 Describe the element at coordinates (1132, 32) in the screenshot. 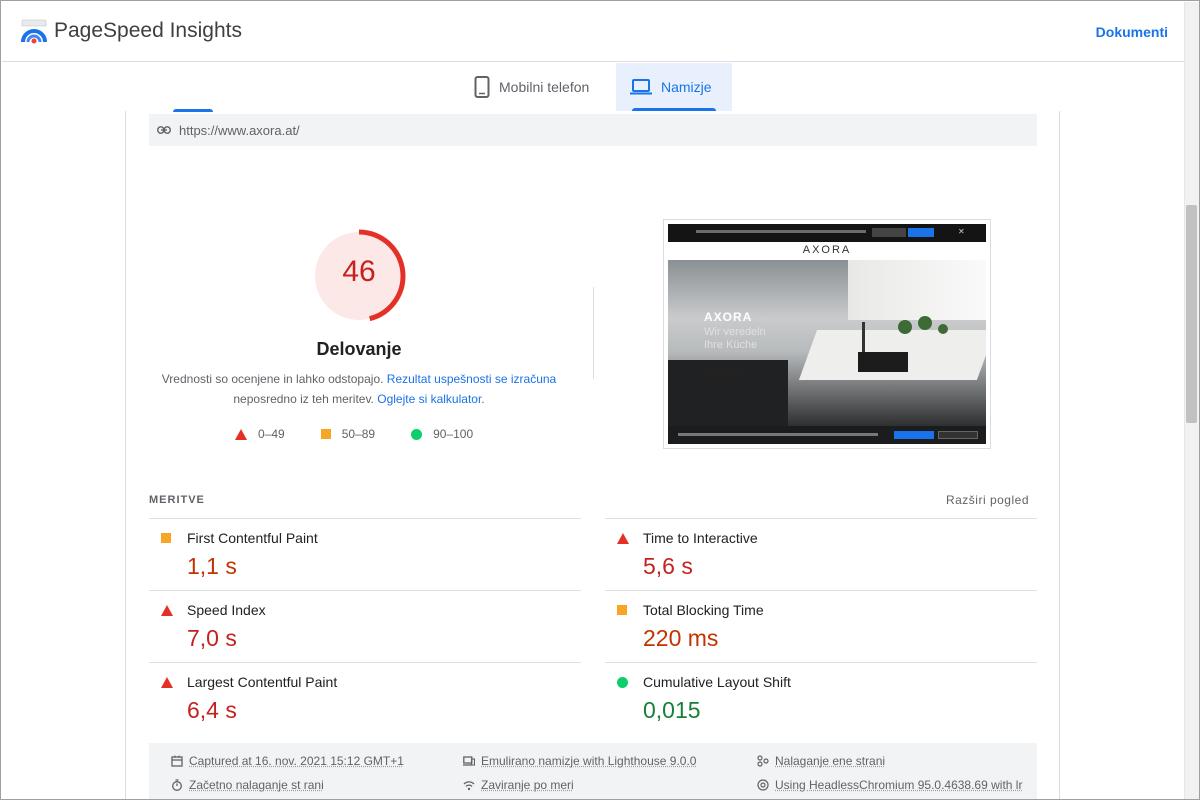

I see `docs-link: Dokumenti` at that location.